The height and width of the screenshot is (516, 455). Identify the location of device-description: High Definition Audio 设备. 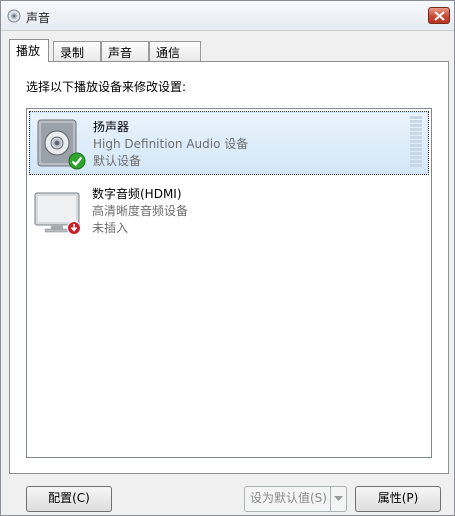
(171, 144).